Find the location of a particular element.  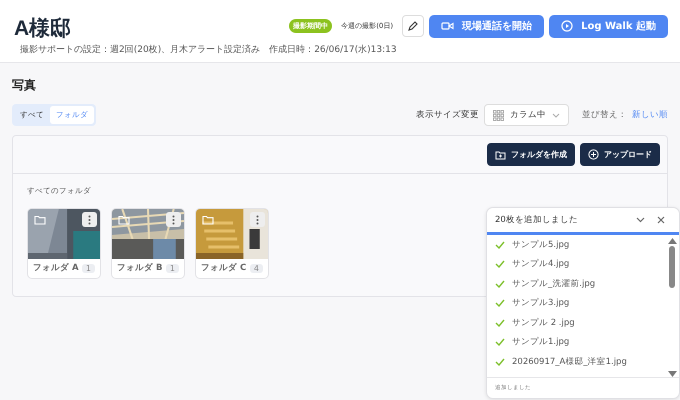

settings-subtitle: 撮影サポートの設定：週2回(20枚)、月木アラート設定済み 作成日時：26/06/17(水)13:13 is located at coordinates (209, 50).